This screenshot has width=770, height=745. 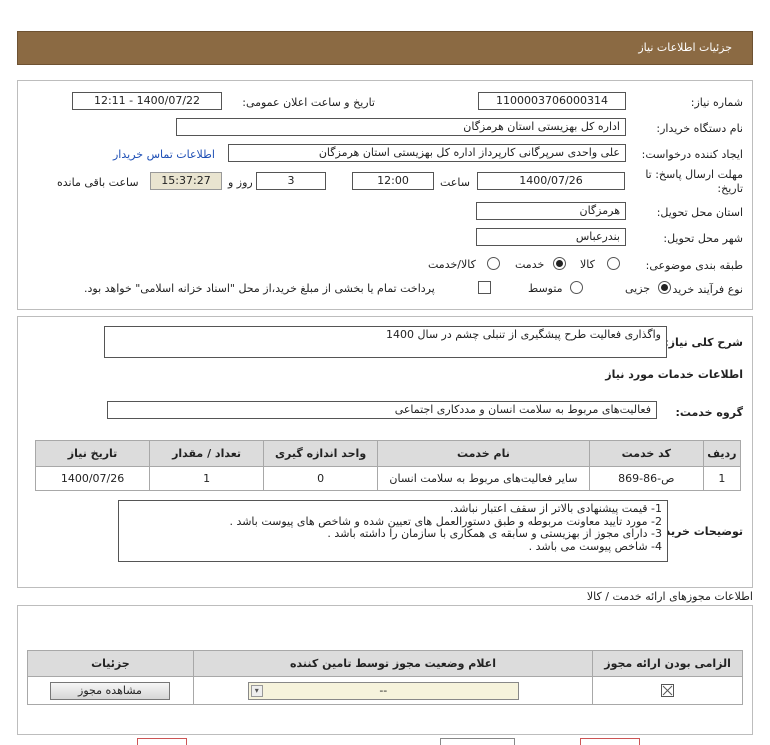 I want to click on category-radio-service, so click(x=559, y=263).